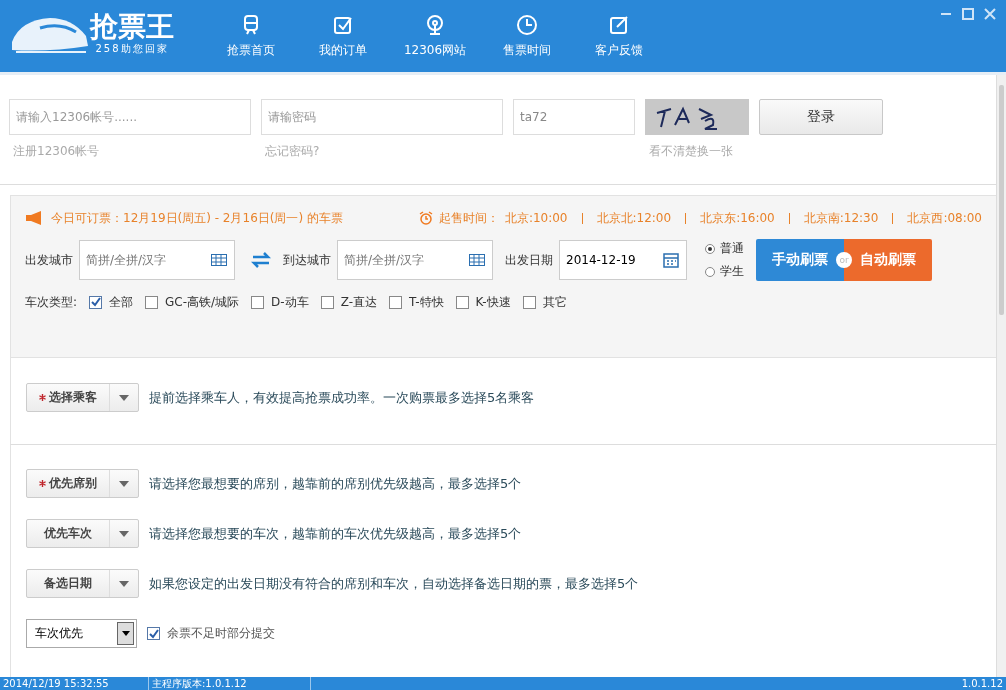  Describe the element at coordinates (335, 533) in the screenshot. I see `preference-hint-text: 请选择您最想要的车次，越靠前的车次优先级越高，最多选择5个` at that location.